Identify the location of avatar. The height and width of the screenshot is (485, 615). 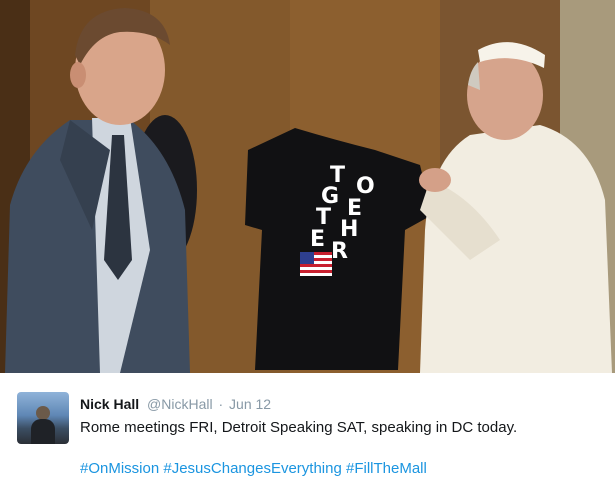
(43, 418).